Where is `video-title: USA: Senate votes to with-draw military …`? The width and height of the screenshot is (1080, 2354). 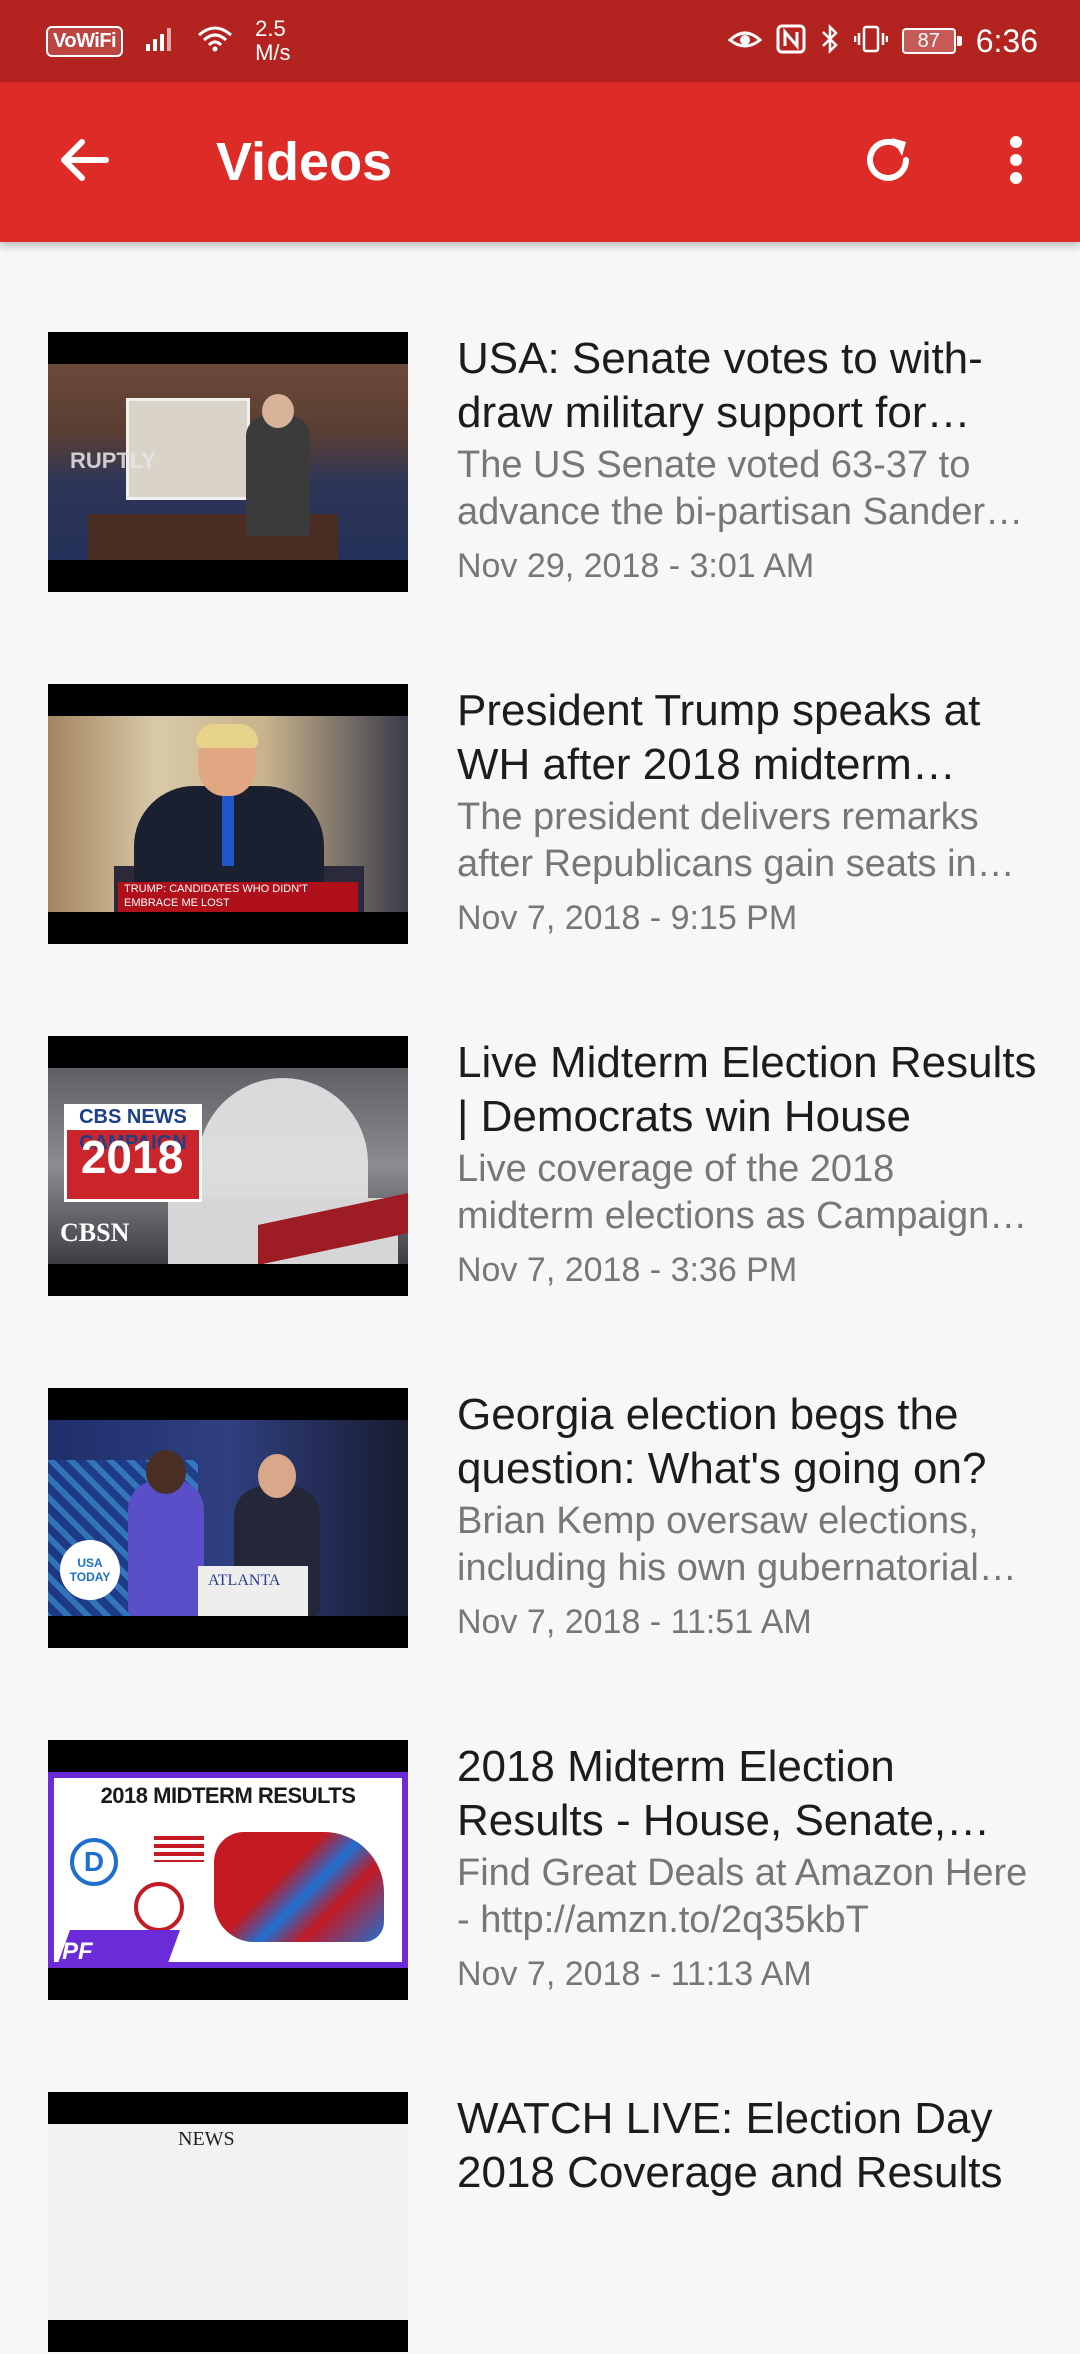 video-title: USA: Senate votes to with-draw military … is located at coordinates (747, 386).